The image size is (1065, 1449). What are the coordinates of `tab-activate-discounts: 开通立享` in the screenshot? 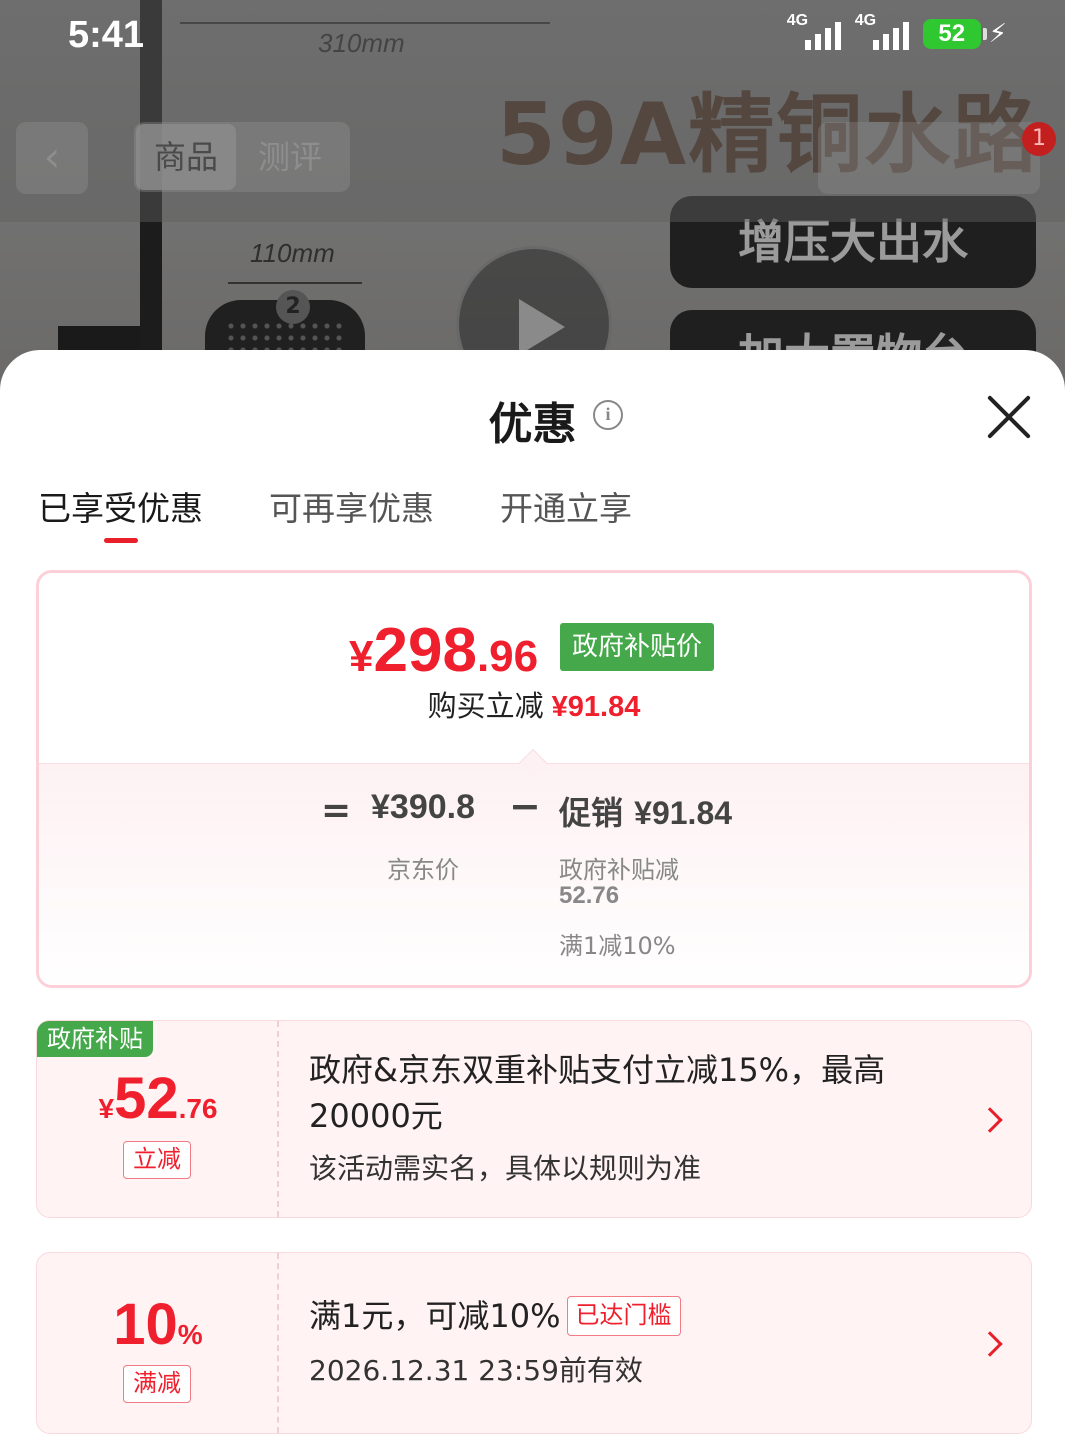 It's located at (566, 514).